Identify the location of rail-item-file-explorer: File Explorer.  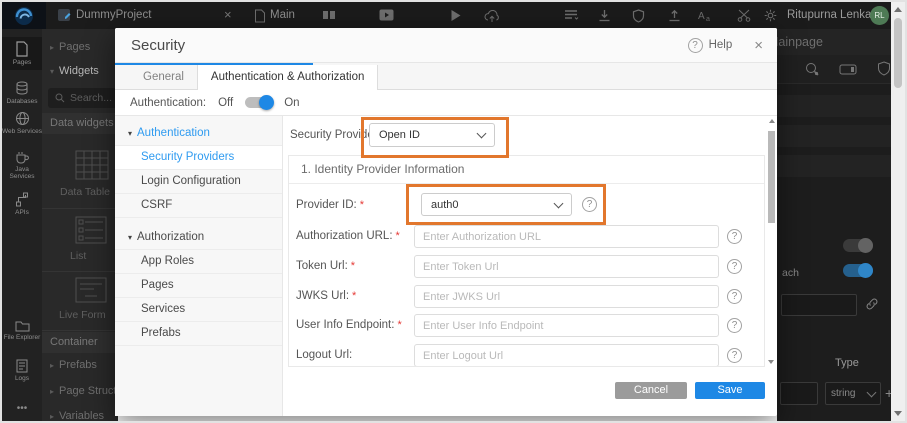
(22, 330).